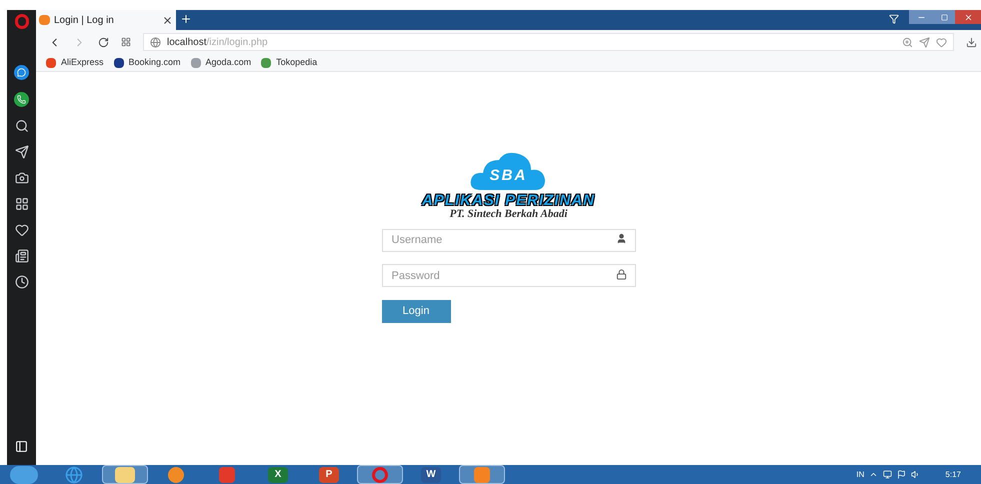  I want to click on search-icon, so click(21, 126).